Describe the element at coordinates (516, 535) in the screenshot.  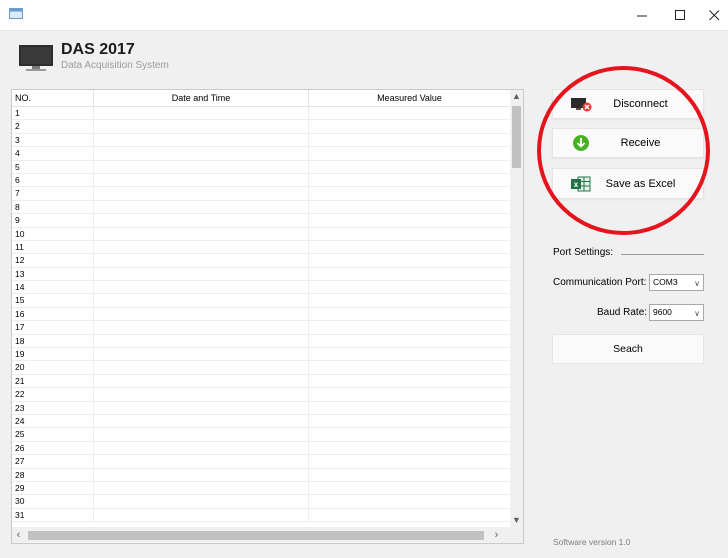
I see `scrollbar-corner` at that location.